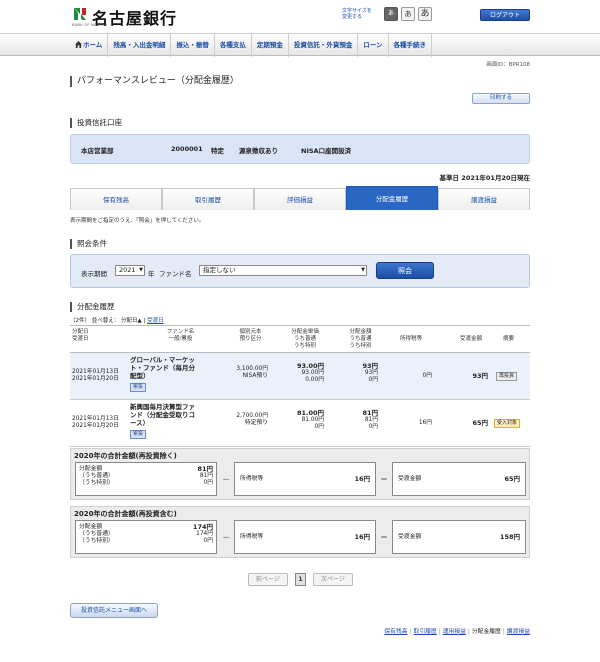 Image resolution: width=600 pixels, height=662 pixels. I want to click on total-tax-box: 所得税等 16円, so click(305, 479).